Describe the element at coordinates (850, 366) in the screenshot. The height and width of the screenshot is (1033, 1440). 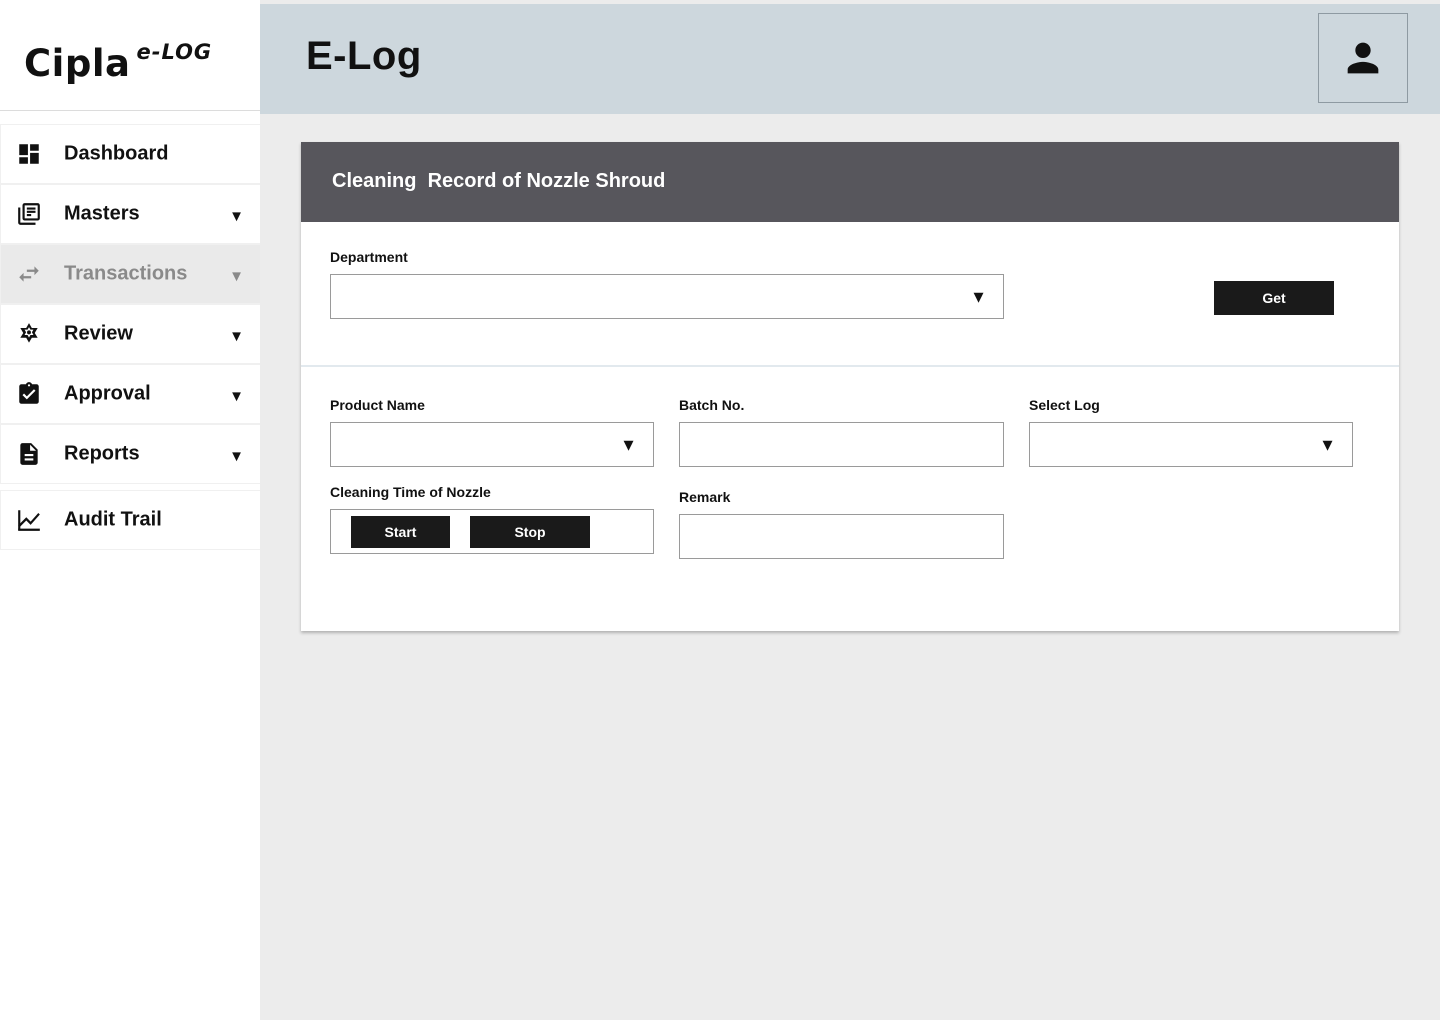
I see `section-divider` at that location.